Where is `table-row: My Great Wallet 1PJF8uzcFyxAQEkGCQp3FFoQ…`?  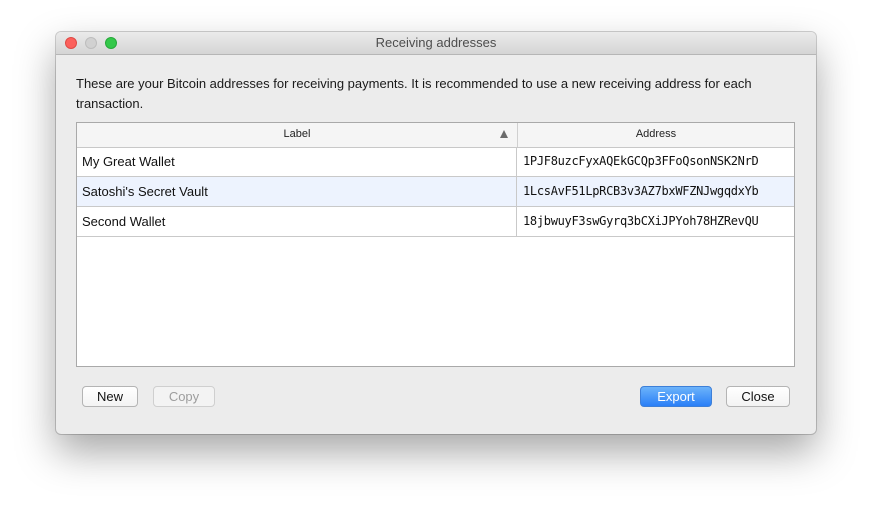 table-row: My Great Wallet 1PJF8uzcFyxAQEkGCQp3FFoQ… is located at coordinates (435, 162).